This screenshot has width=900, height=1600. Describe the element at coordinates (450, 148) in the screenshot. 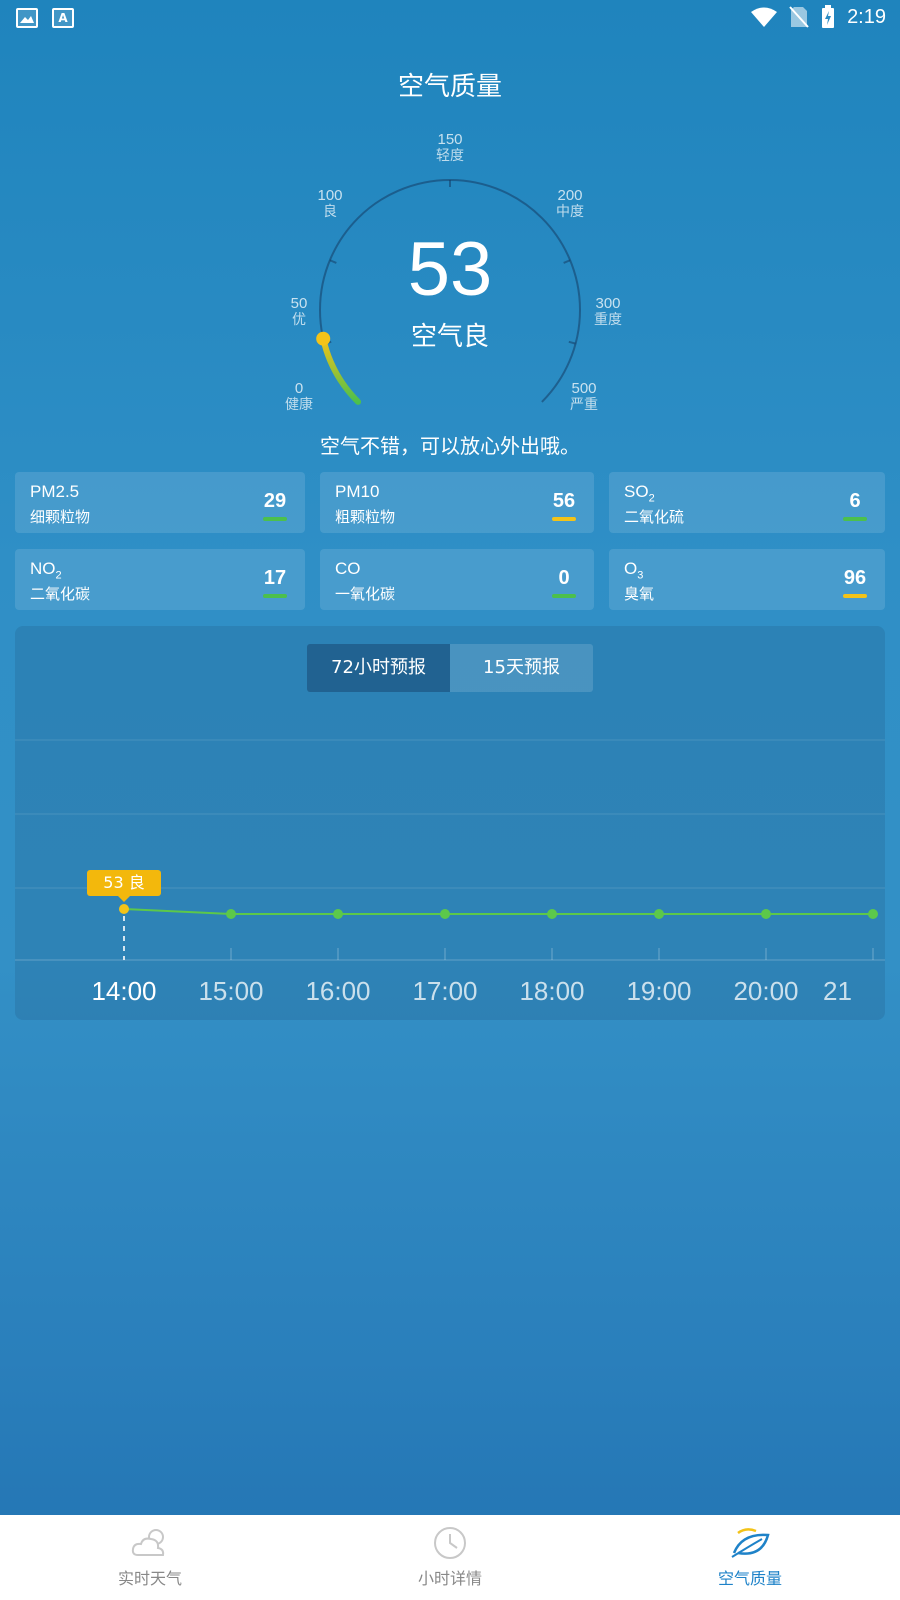

I see `gauge-tick-150: 150 轻度` at that location.